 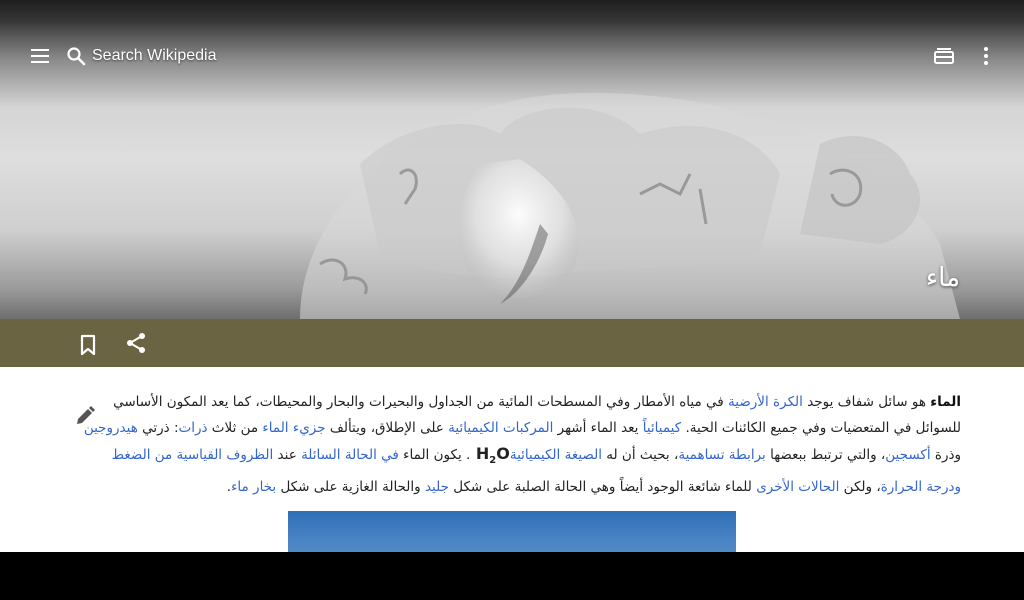 What do you see at coordinates (287, 455) in the screenshot?
I see `text-run: عند` at bounding box center [287, 455].